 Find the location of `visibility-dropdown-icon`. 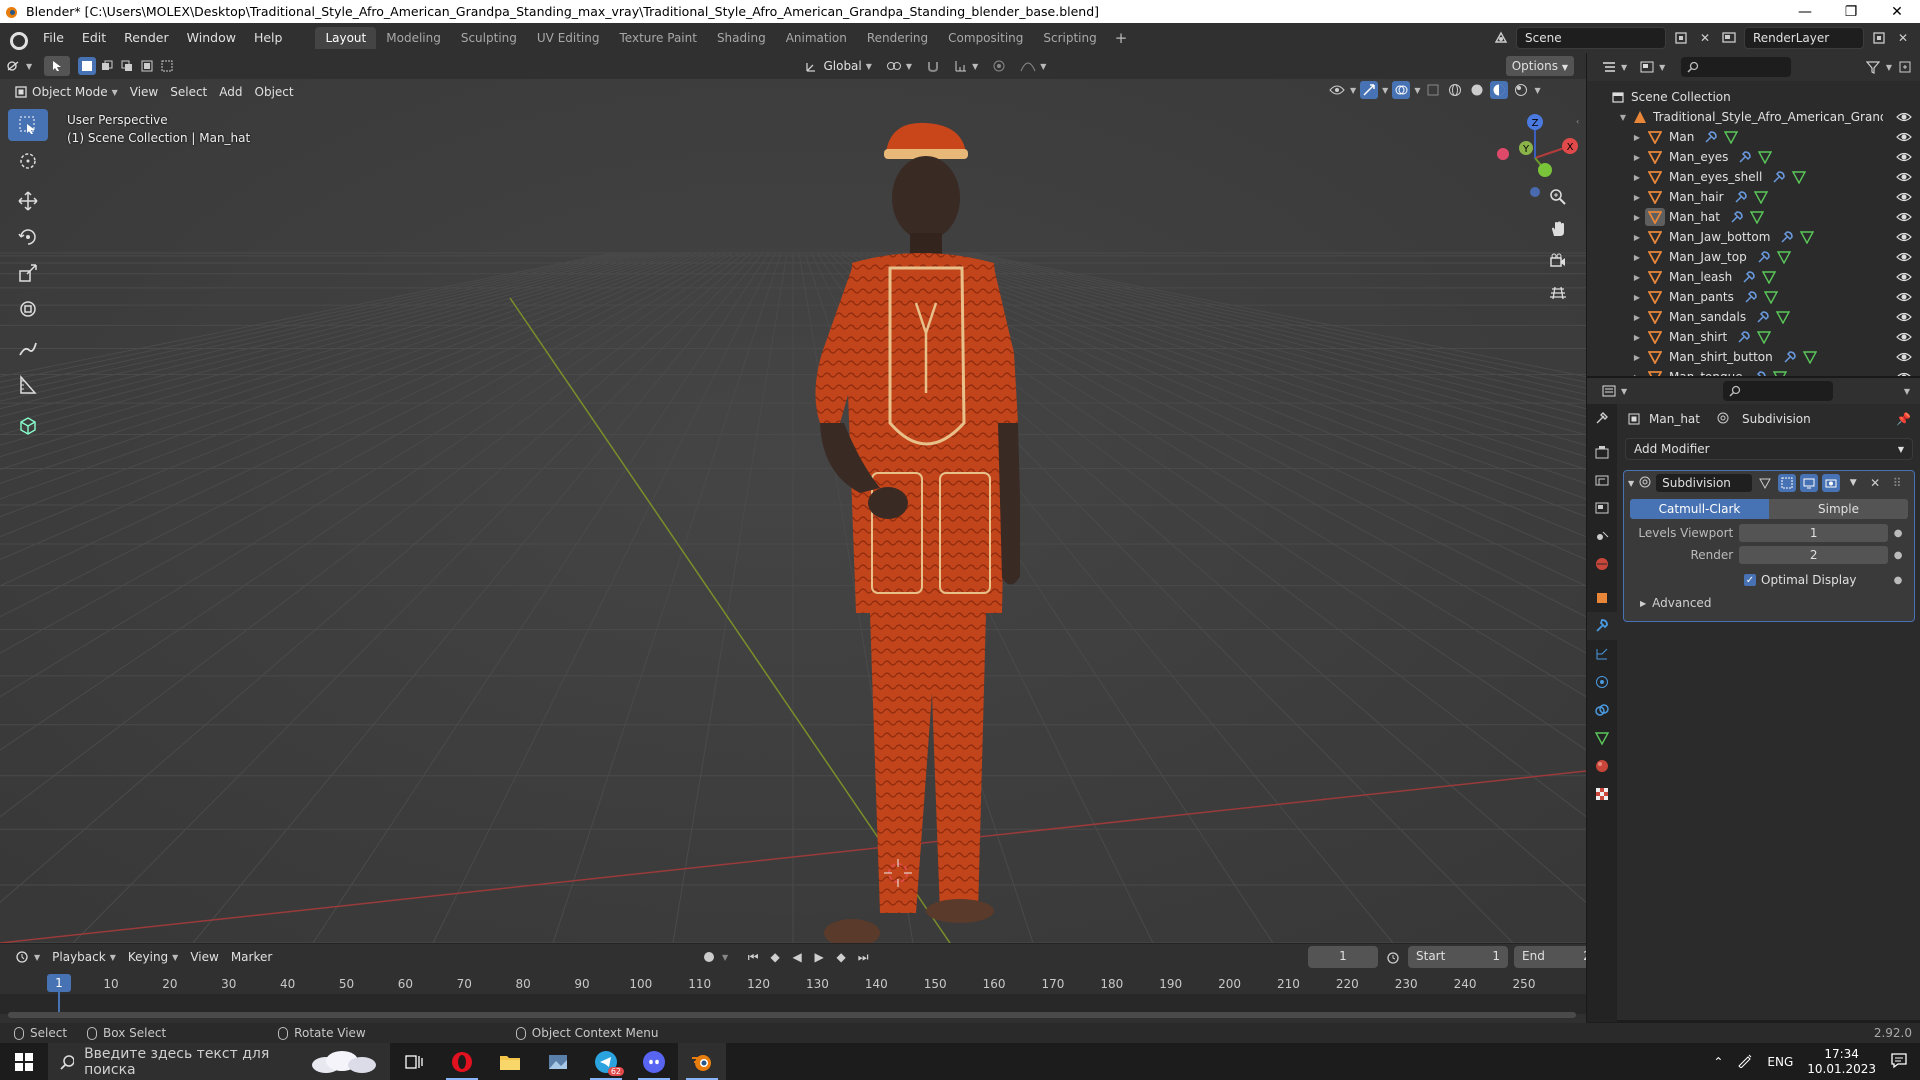

visibility-dropdown-icon is located at coordinates (1337, 90).